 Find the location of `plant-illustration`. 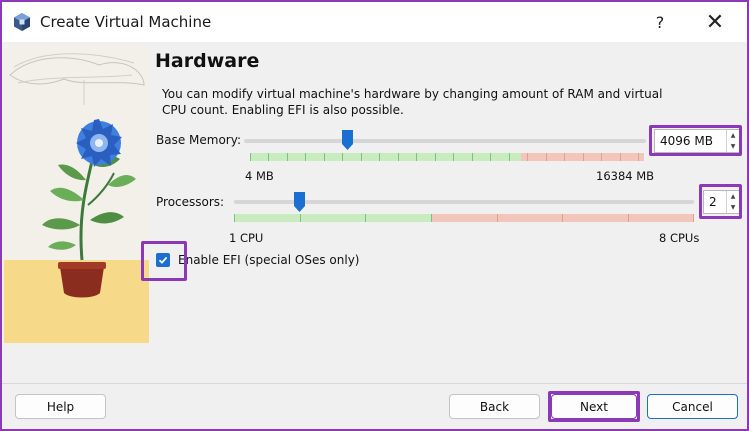

plant-illustration is located at coordinates (76, 194).